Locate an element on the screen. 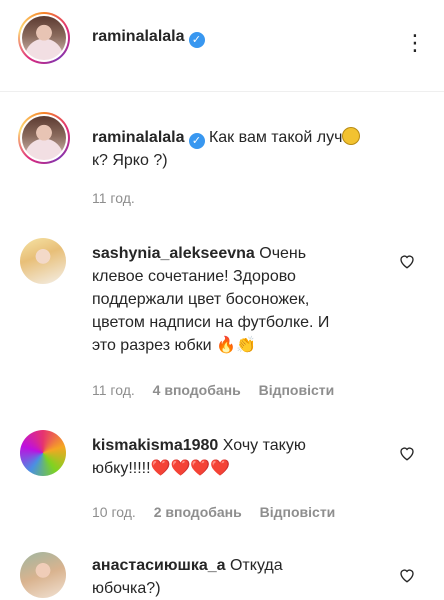 The width and height of the screenshot is (444, 600). comment-2-reply-button: Відповісти is located at coordinates (298, 512).